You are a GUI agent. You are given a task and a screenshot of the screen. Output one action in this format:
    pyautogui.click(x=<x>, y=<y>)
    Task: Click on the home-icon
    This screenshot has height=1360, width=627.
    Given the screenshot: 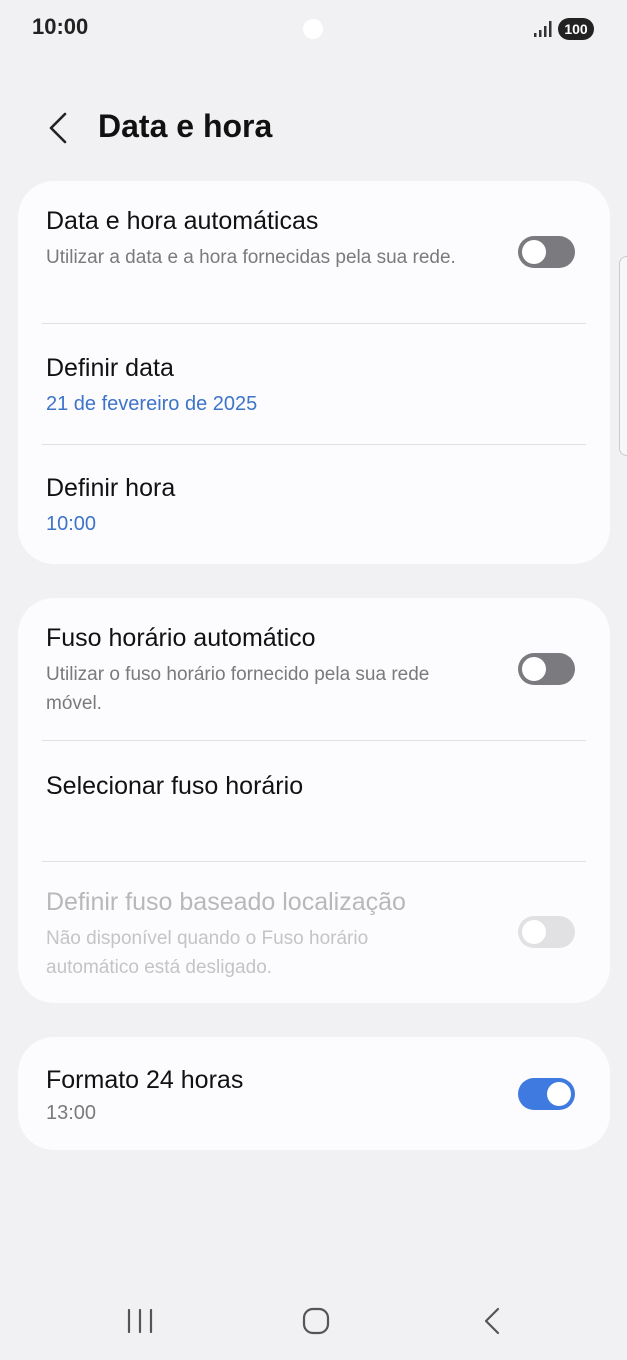 What is the action you would take?
    pyautogui.click(x=316, y=1321)
    